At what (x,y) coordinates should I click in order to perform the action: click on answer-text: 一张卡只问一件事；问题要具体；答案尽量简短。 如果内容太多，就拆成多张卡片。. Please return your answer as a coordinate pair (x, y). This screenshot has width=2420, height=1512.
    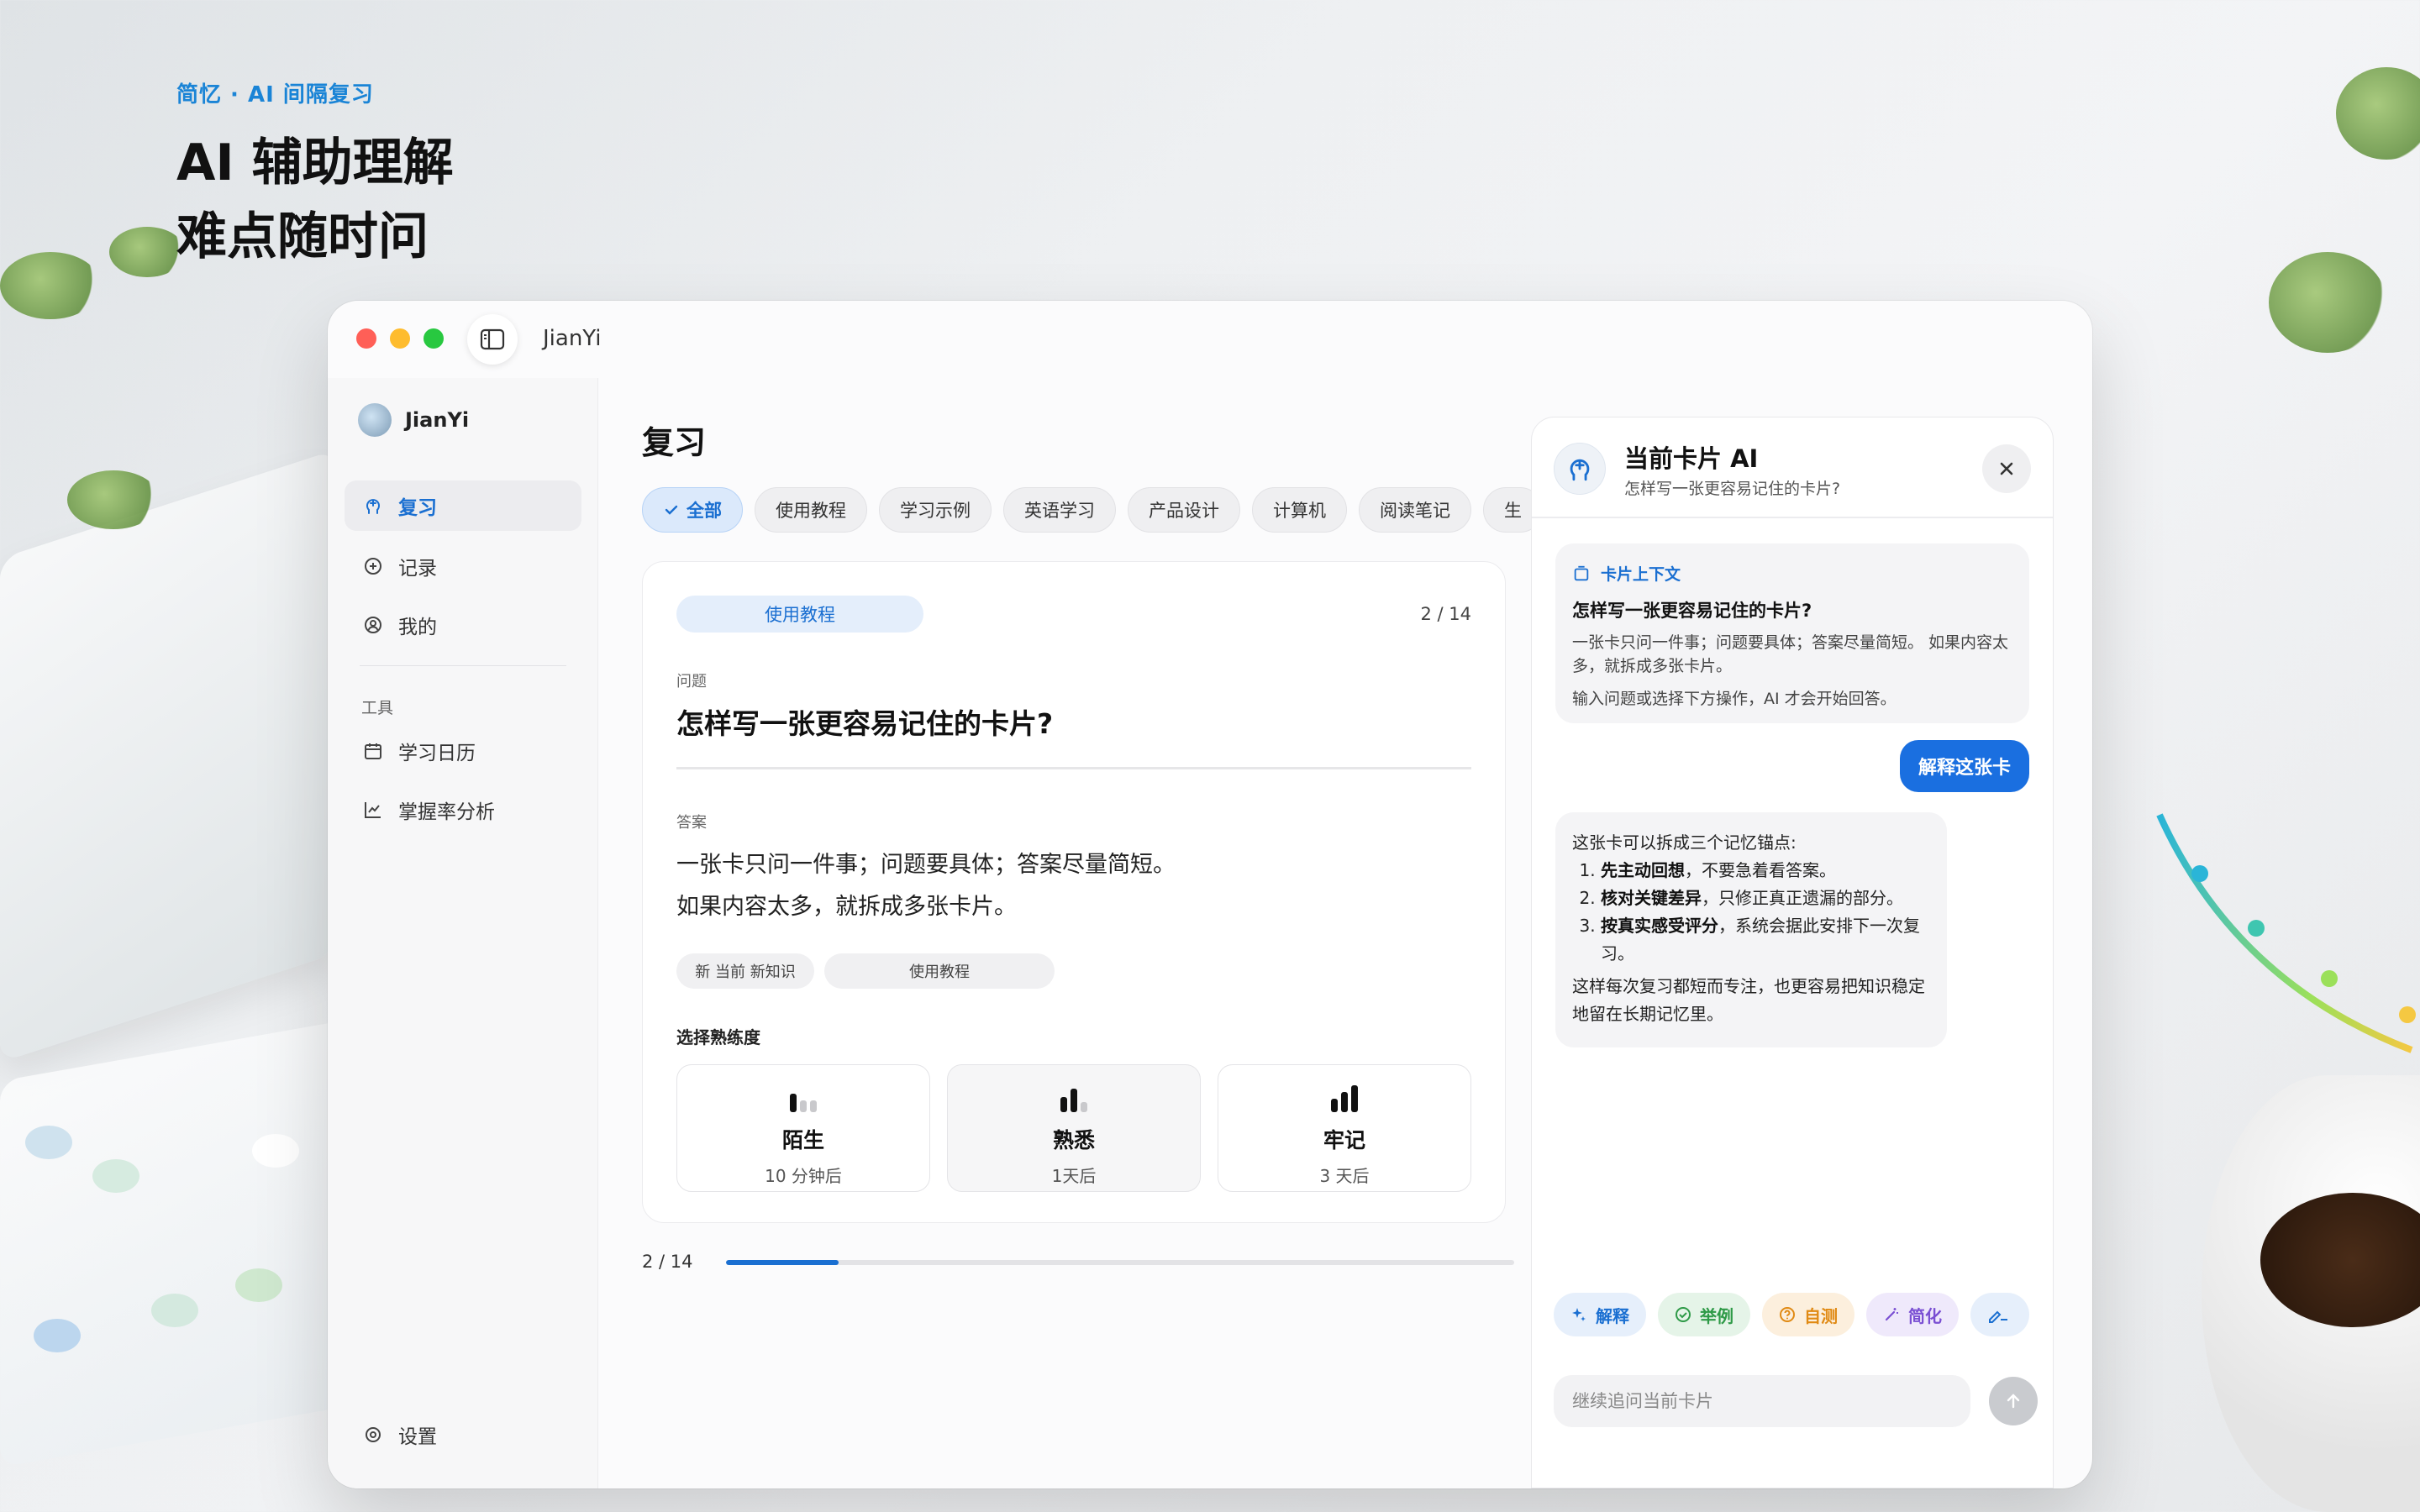
    Looking at the image, I should click on (926, 886).